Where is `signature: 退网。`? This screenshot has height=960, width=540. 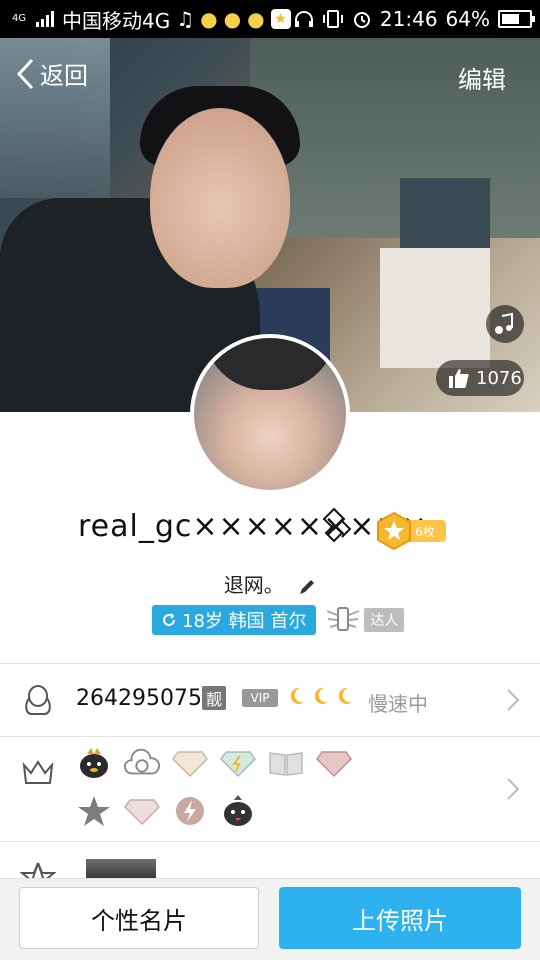
signature: 退网。 is located at coordinates (270, 583).